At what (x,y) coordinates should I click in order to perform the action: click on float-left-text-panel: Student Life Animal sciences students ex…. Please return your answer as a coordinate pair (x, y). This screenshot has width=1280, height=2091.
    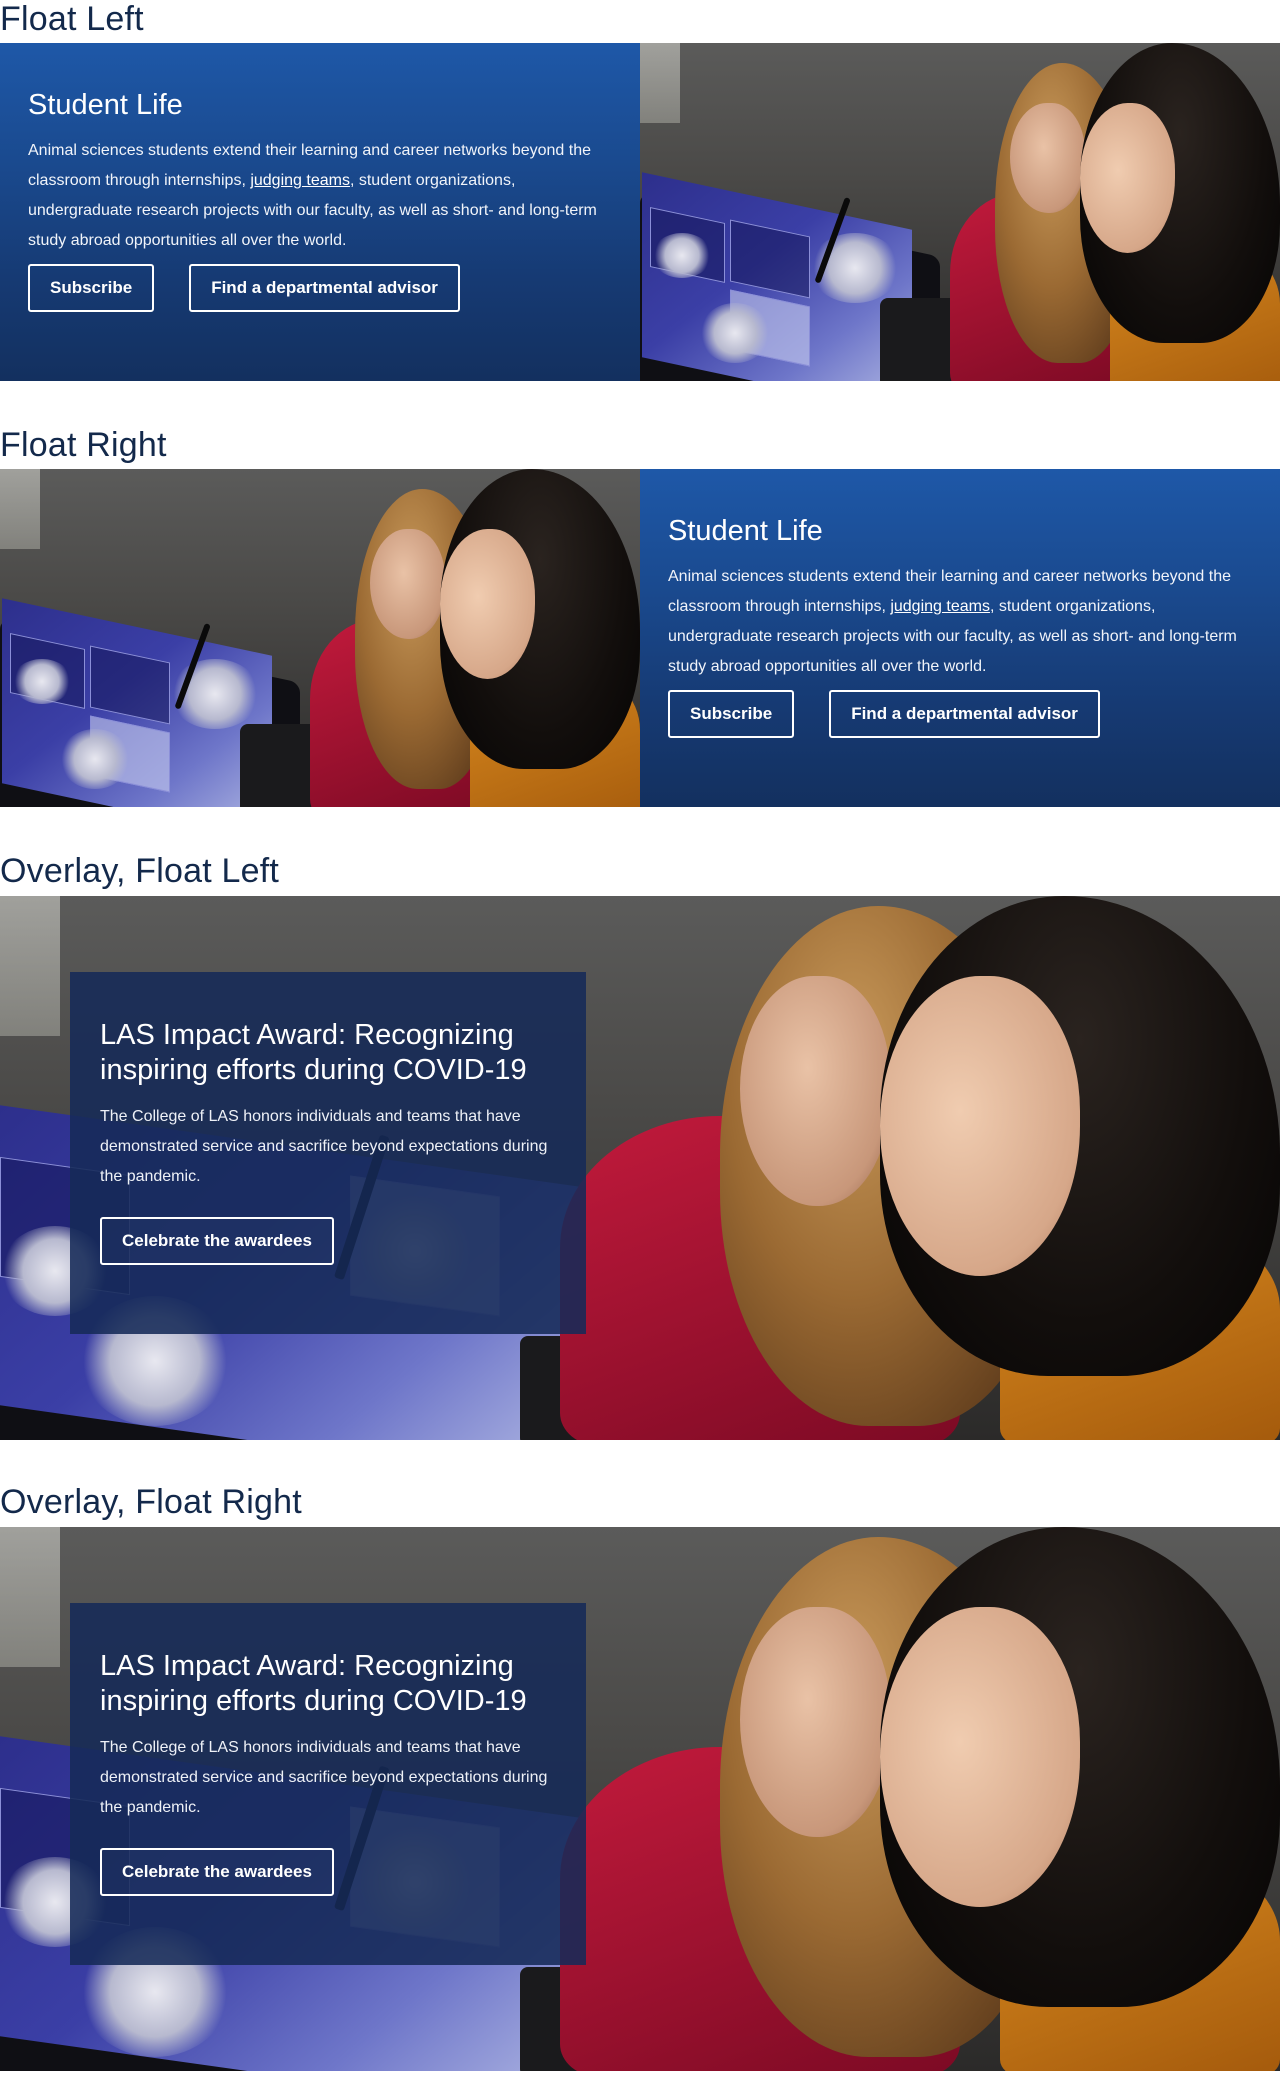
    Looking at the image, I should click on (320, 212).